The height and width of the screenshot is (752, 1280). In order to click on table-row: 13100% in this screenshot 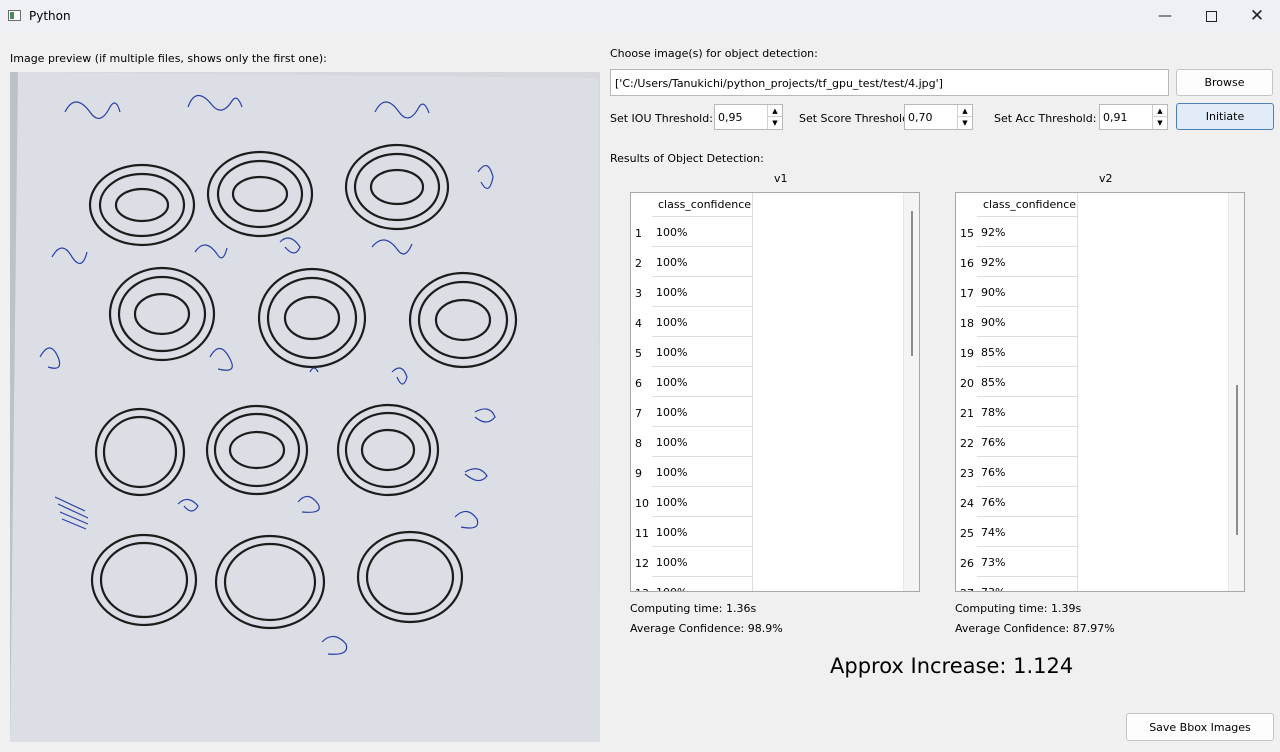, I will do `click(692, 584)`.